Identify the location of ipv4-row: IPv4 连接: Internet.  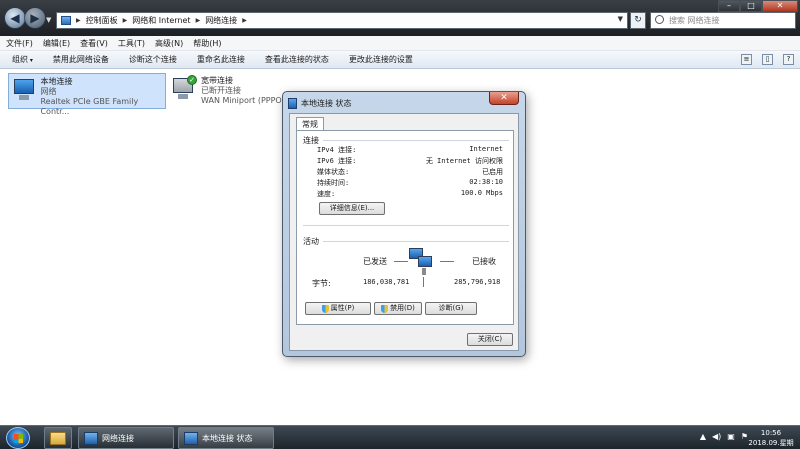
(410, 150).